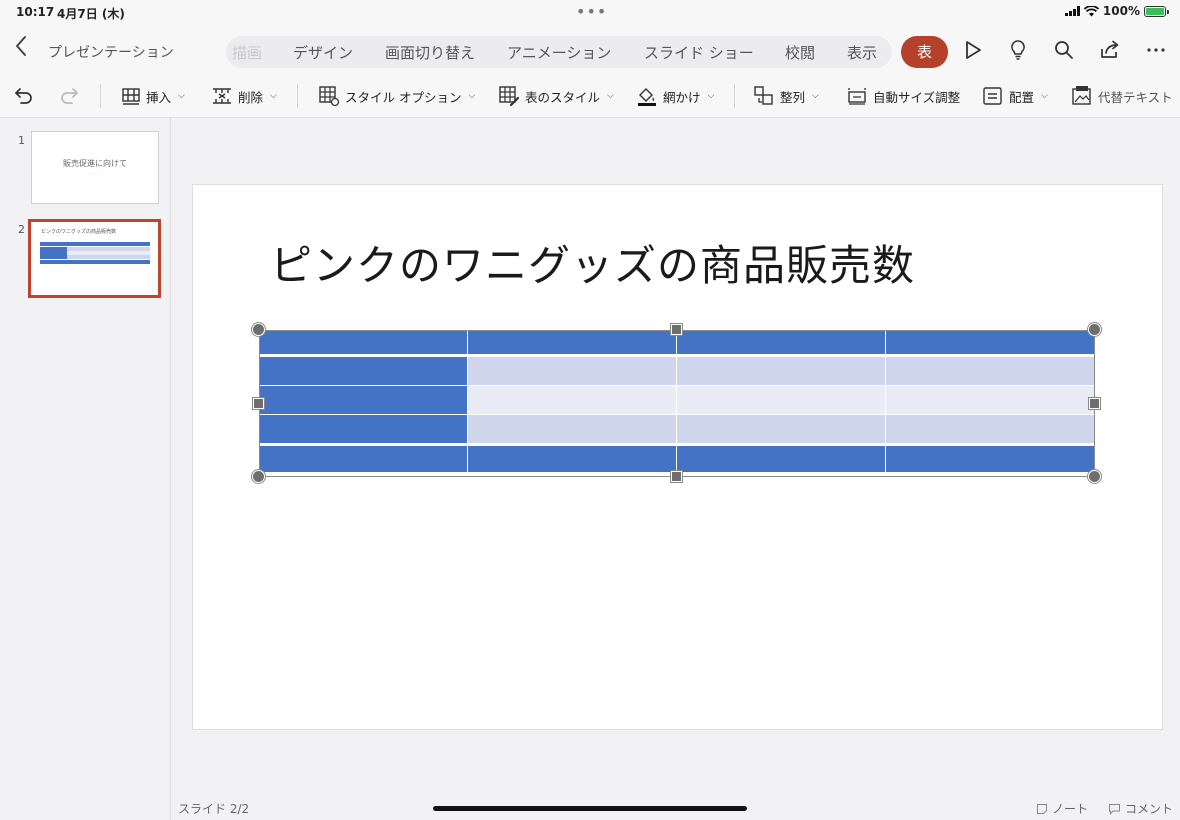 This screenshot has height=820, width=1180. What do you see at coordinates (699, 52) in the screenshot?
I see `tab-slideshow: スライド ショー` at bounding box center [699, 52].